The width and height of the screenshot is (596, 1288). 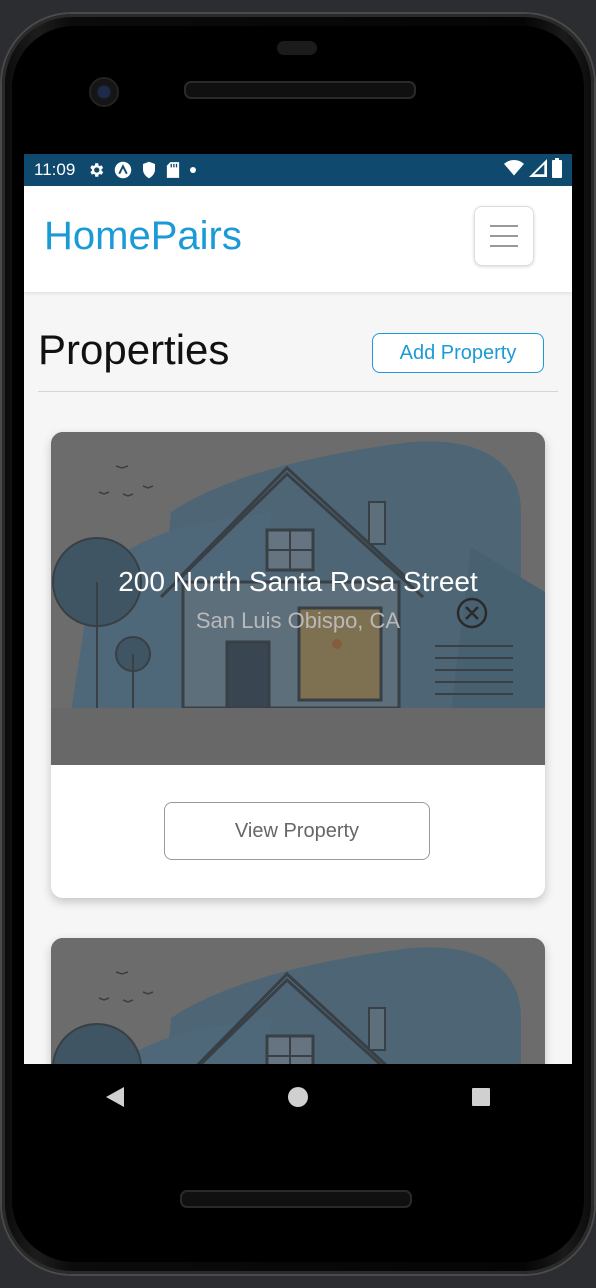 What do you see at coordinates (300, 90) in the screenshot?
I see `top-speaker` at bounding box center [300, 90].